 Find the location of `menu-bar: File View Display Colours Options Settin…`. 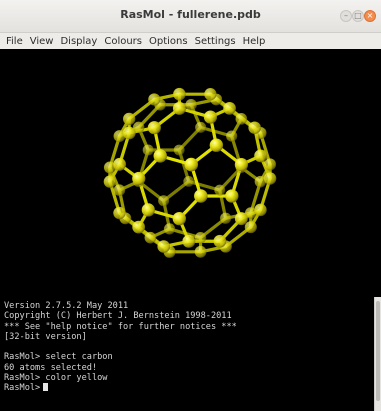

menu-bar: File View Display Colours Options Settin… is located at coordinates (190, 41).